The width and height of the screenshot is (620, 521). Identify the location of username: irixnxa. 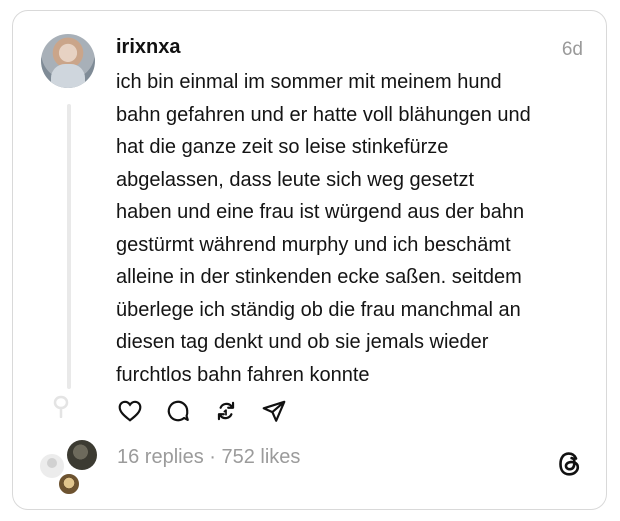
(148, 47).